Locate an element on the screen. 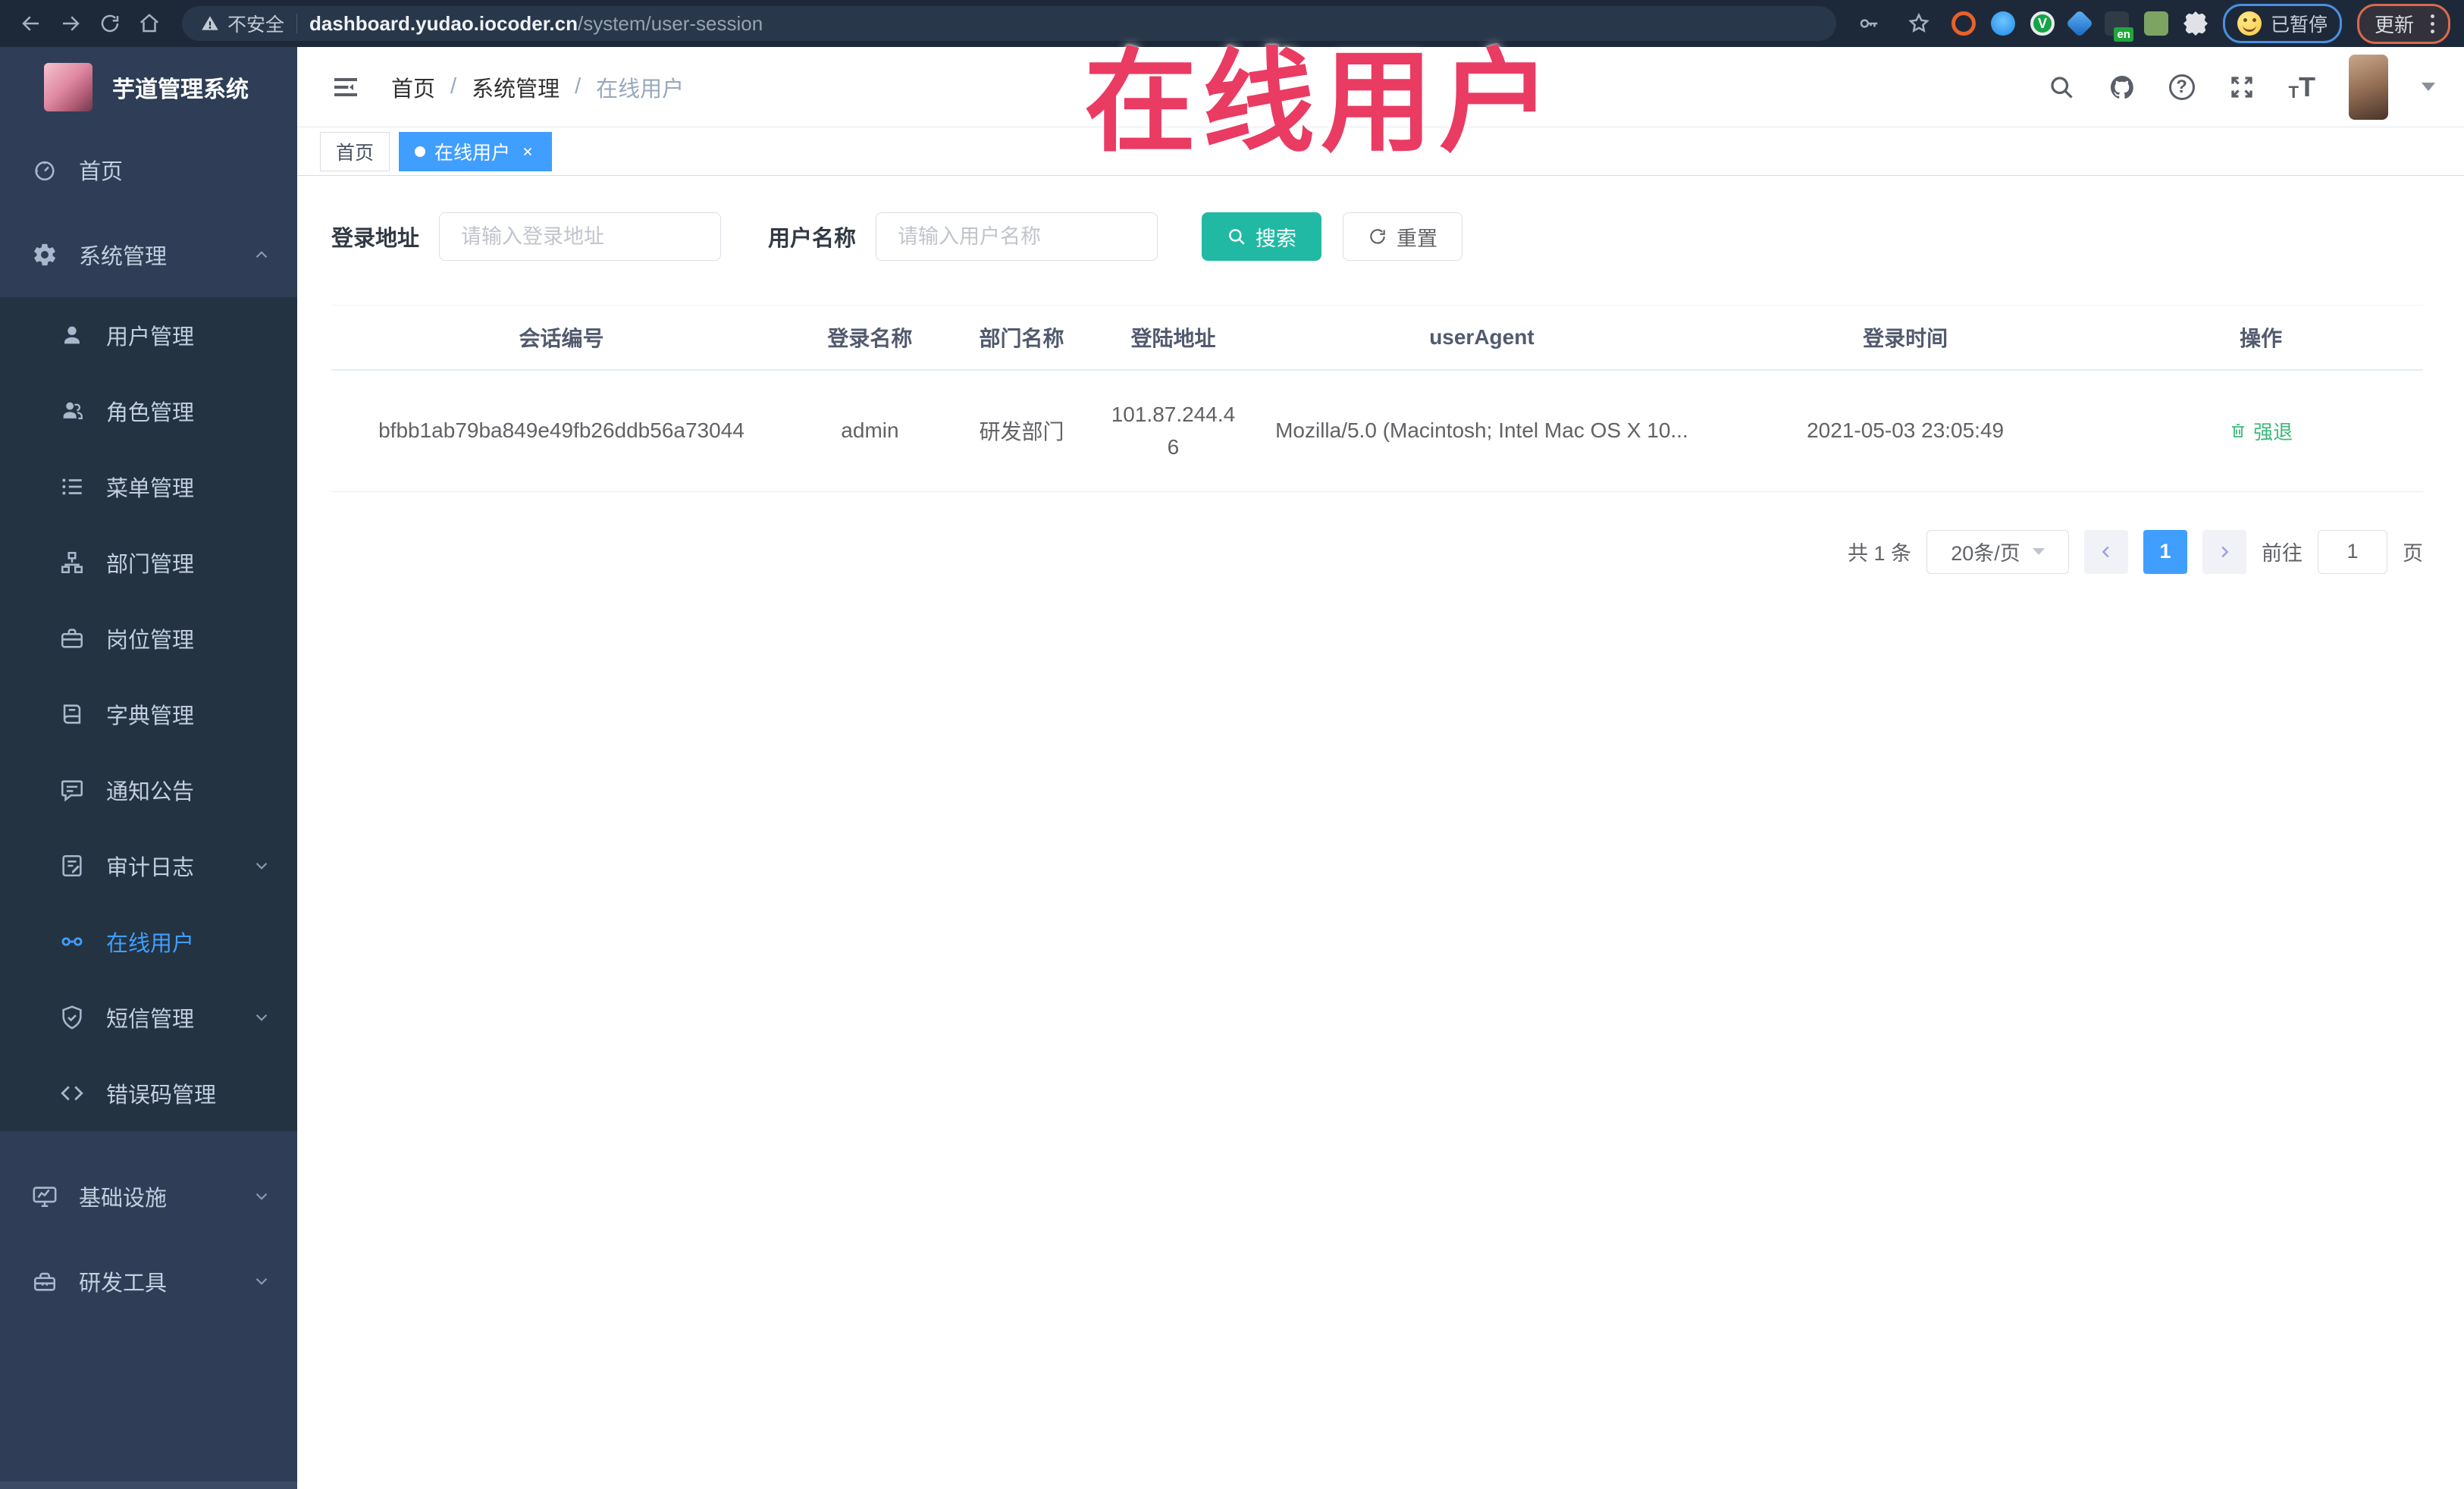 The width and height of the screenshot is (2464, 1489). sidebar-item-error-code: 错误码管理 is located at coordinates (148, 1093).